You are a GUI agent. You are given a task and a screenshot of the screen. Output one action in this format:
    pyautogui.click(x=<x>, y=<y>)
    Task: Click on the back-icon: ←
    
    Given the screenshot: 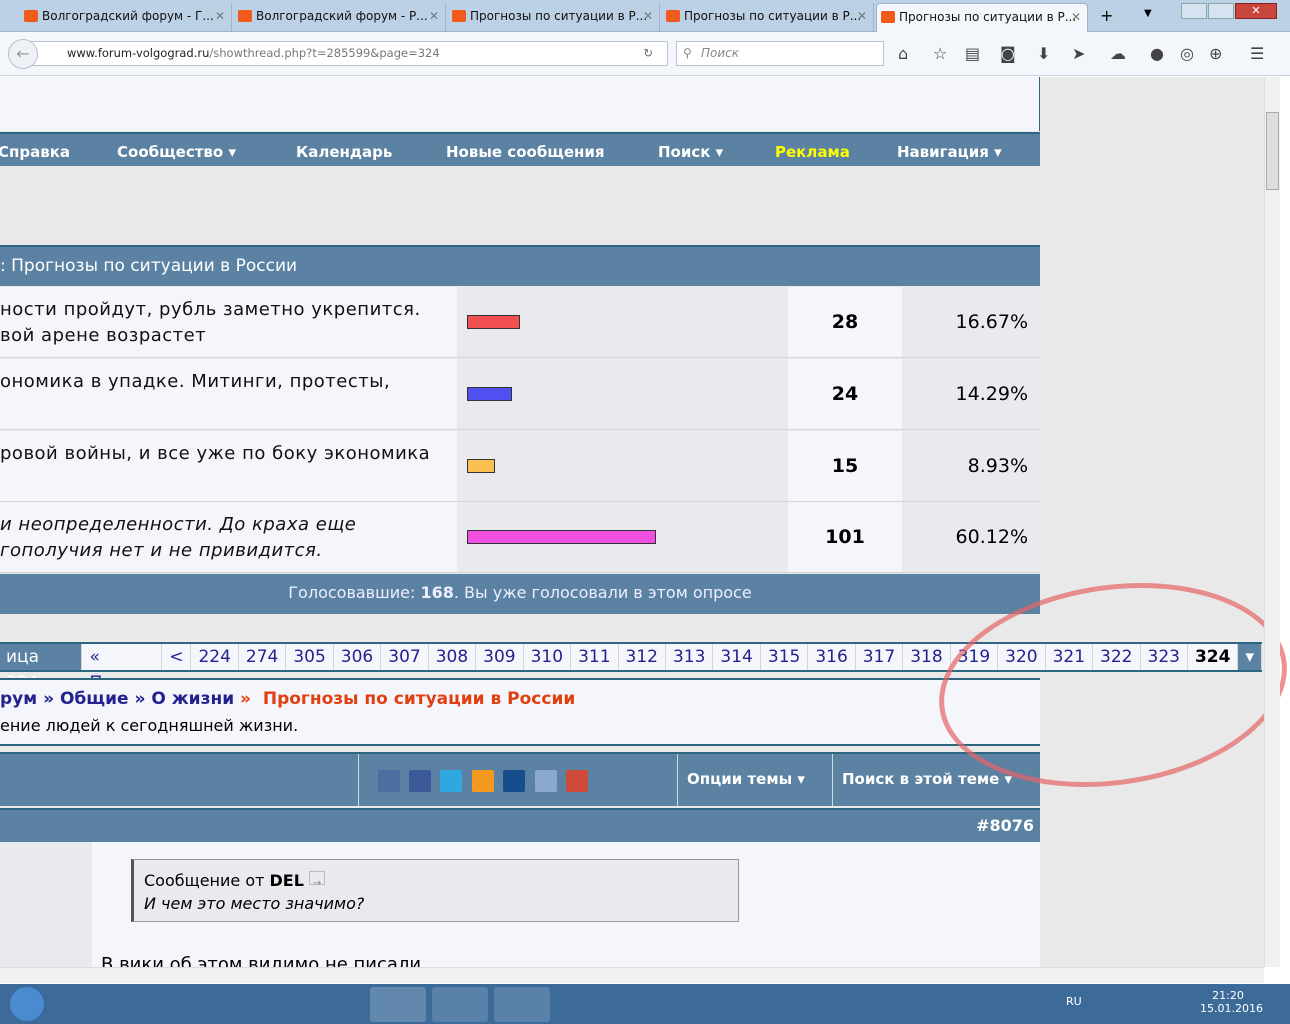 What is the action you would take?
    pyautogui.click(x=23, y=54)
    